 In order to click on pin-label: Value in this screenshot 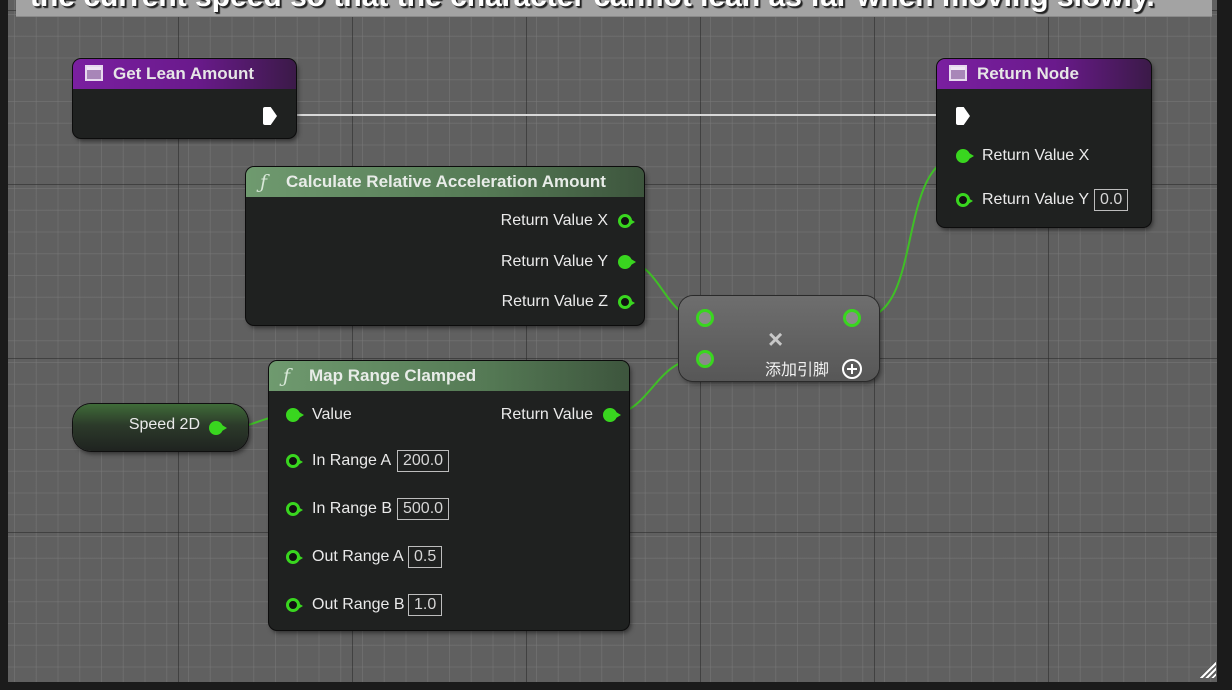, I will do `click(332, 414)`.